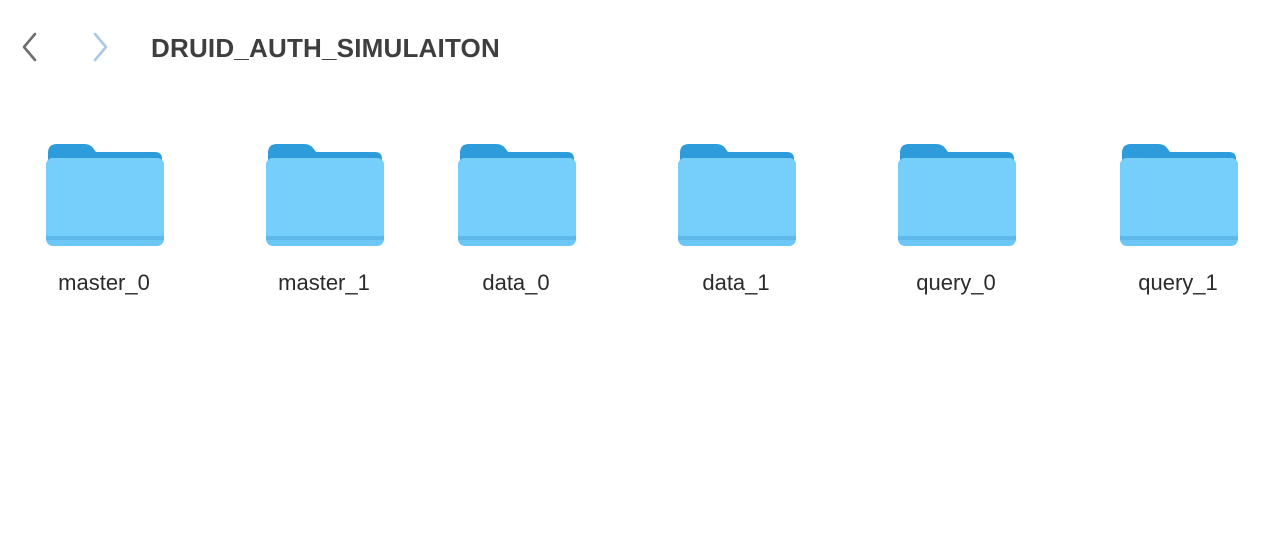 This screenshot has width=1276, height=550. I want to click on folder-label: master_1, so click(324, 282).